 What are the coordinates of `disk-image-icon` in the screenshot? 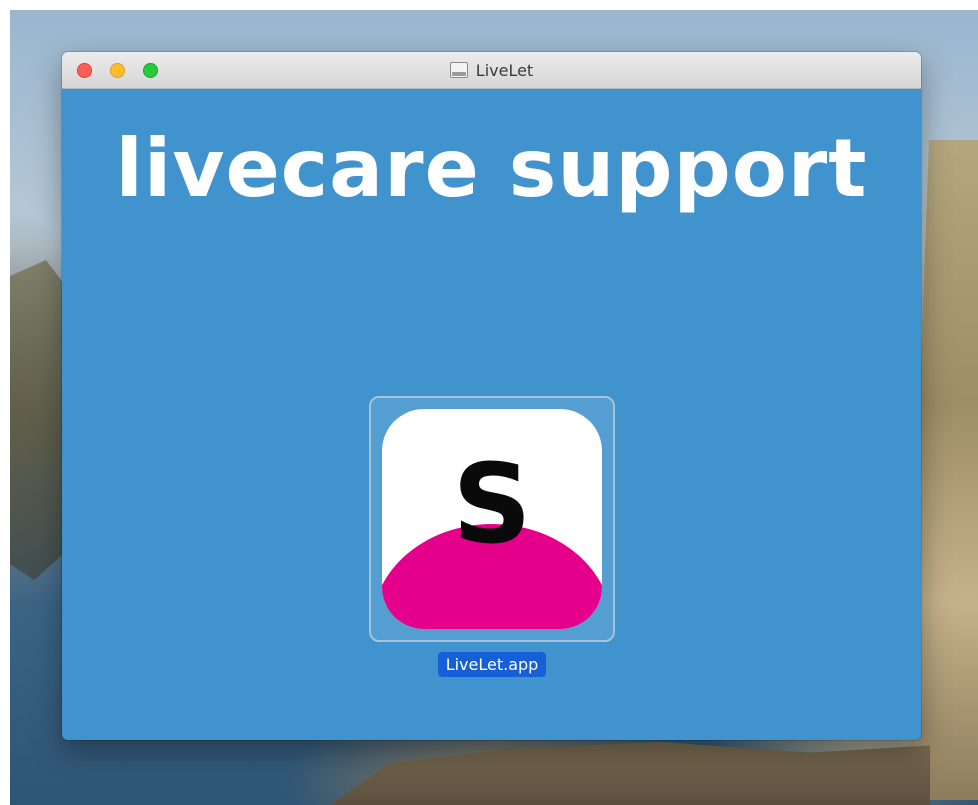 It's located at (458, 70).